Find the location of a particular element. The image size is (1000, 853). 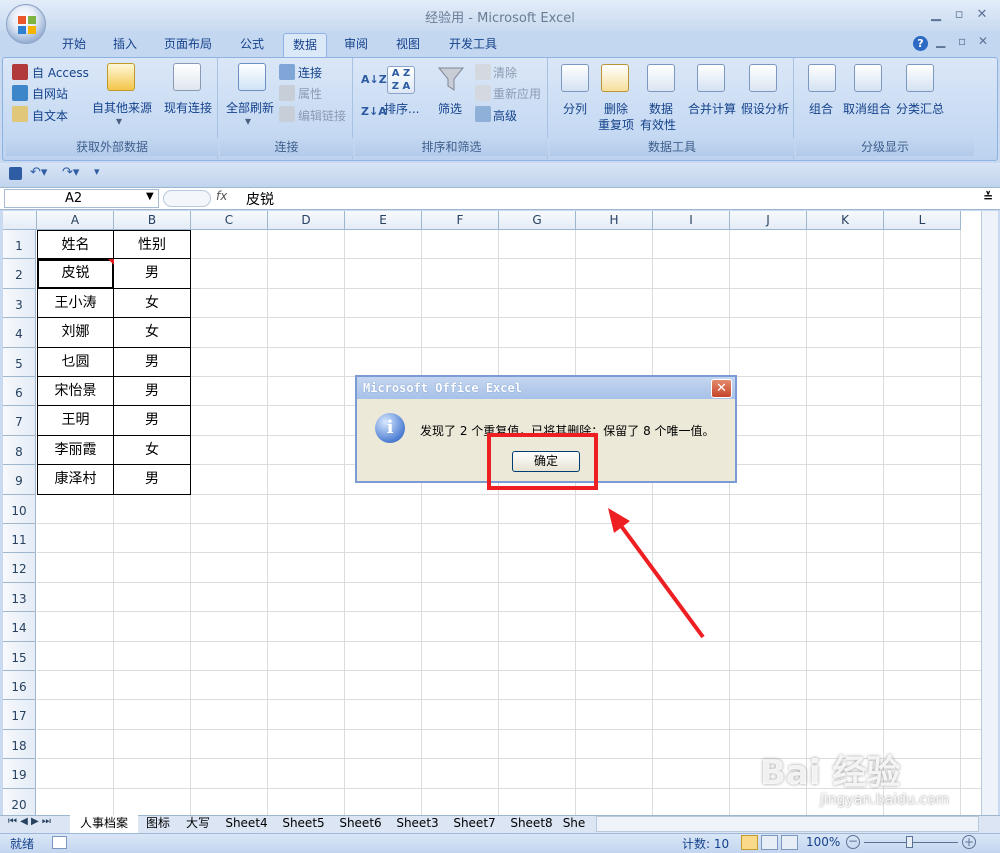

table-cell: 性别 is located at coordinates (152, 245).